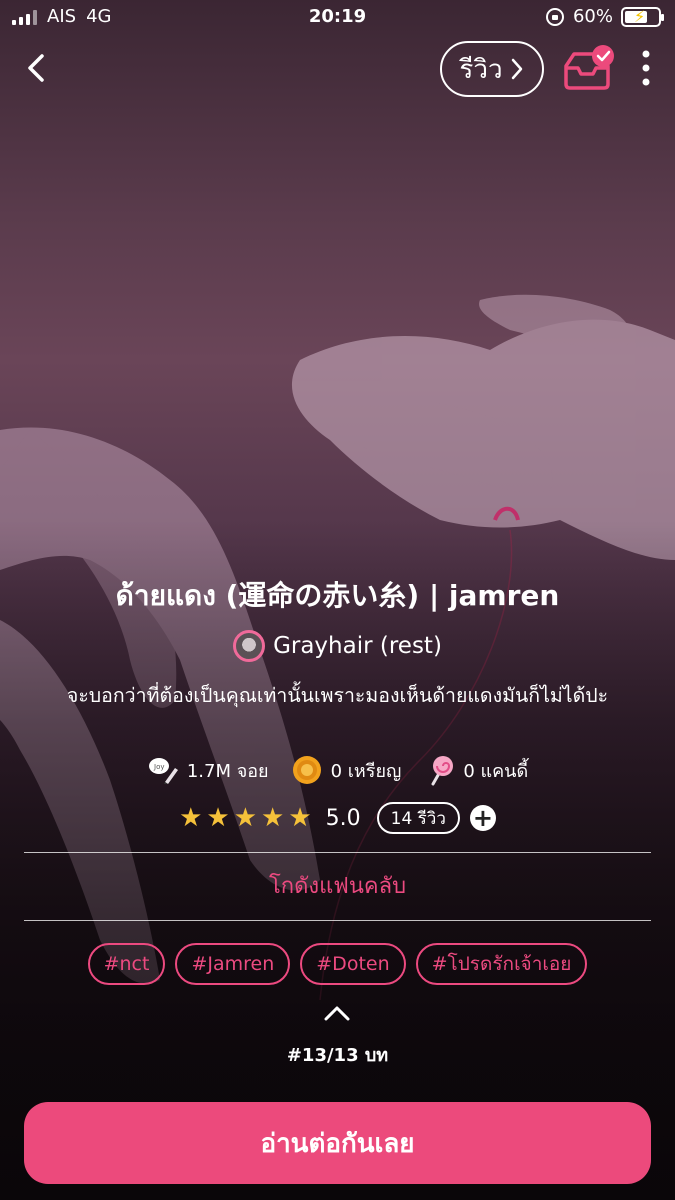  Describe the element at coordinates (337, 18) in the screenshot. I see `status-bar: AIS 4G 20:19 60% ⚡` at that location.